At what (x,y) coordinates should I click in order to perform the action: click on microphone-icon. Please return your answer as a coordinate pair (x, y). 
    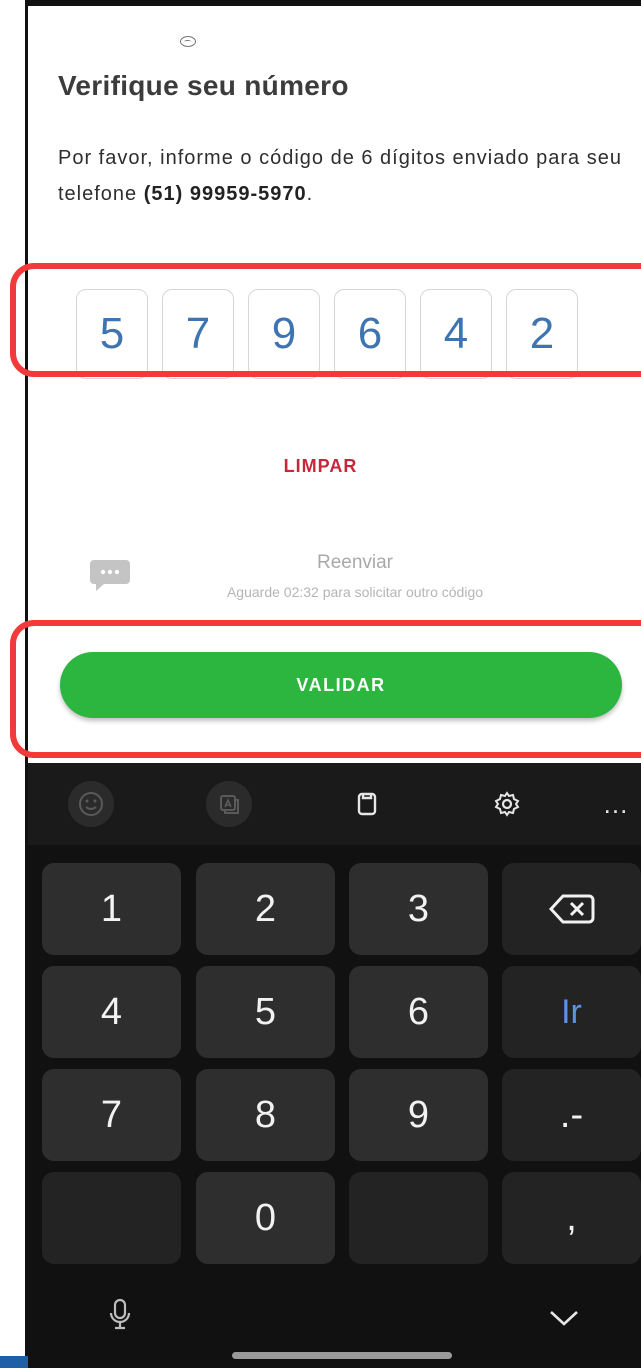
    Looking at the image, I should click on (120, 1315).